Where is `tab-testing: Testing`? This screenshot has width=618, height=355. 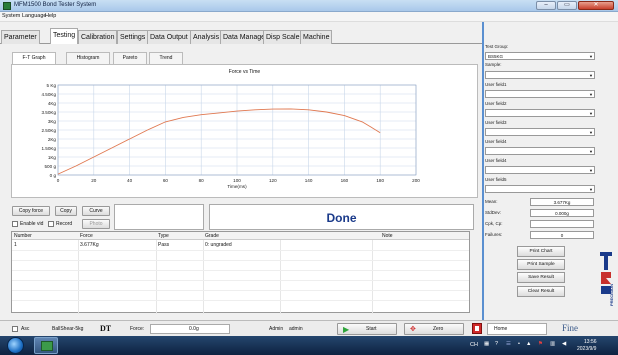 tab-testing: Testing is located at coordinates (64, 36).